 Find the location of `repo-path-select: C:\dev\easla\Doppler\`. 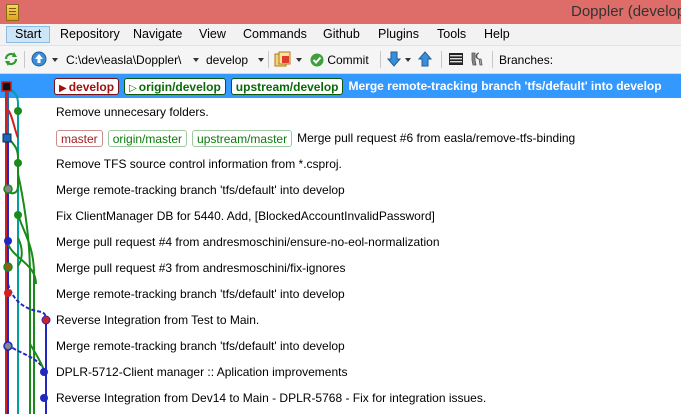

repo-path-select: C:\dev\easla\Doppler\ is located at coordinates (123, 60).